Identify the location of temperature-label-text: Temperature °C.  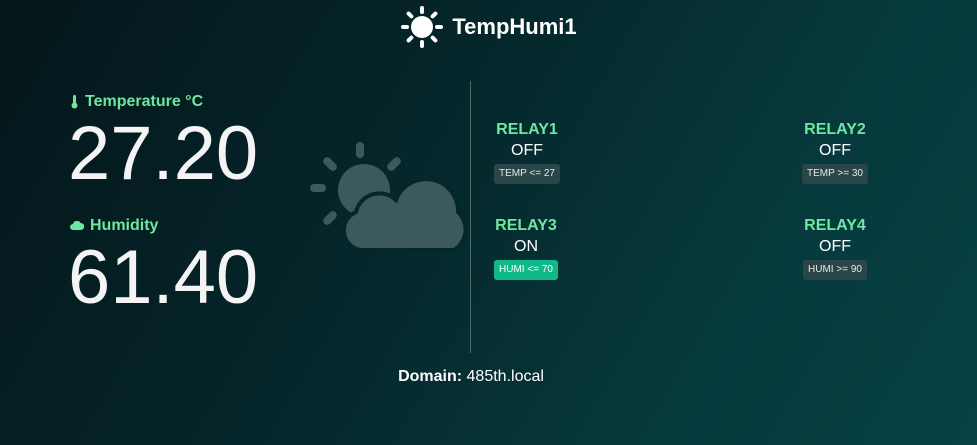
(144, 101).